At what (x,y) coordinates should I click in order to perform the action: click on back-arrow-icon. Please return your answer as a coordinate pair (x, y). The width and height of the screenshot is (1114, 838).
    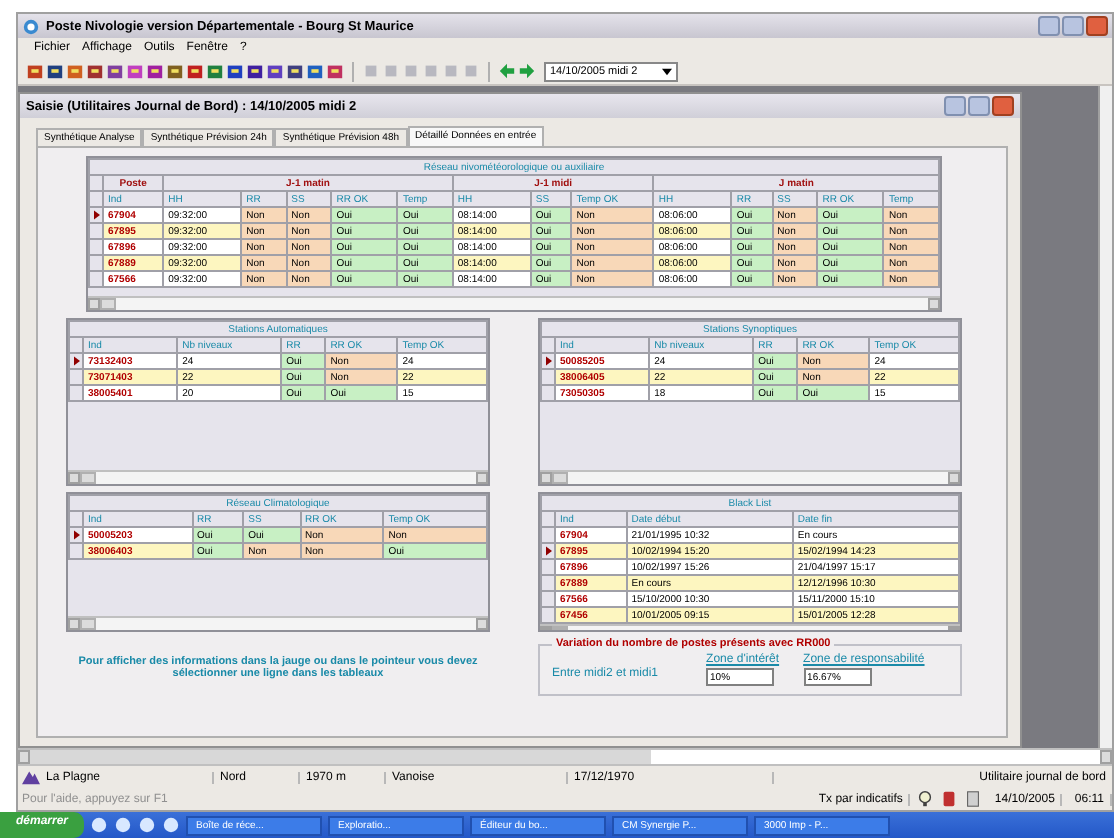
    Looking at the image, I should click on (507, 71).